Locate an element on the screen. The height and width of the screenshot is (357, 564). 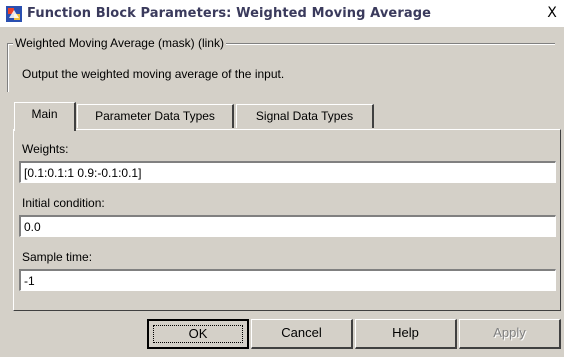
focus-rectangle is located at coordinates (198, 334).